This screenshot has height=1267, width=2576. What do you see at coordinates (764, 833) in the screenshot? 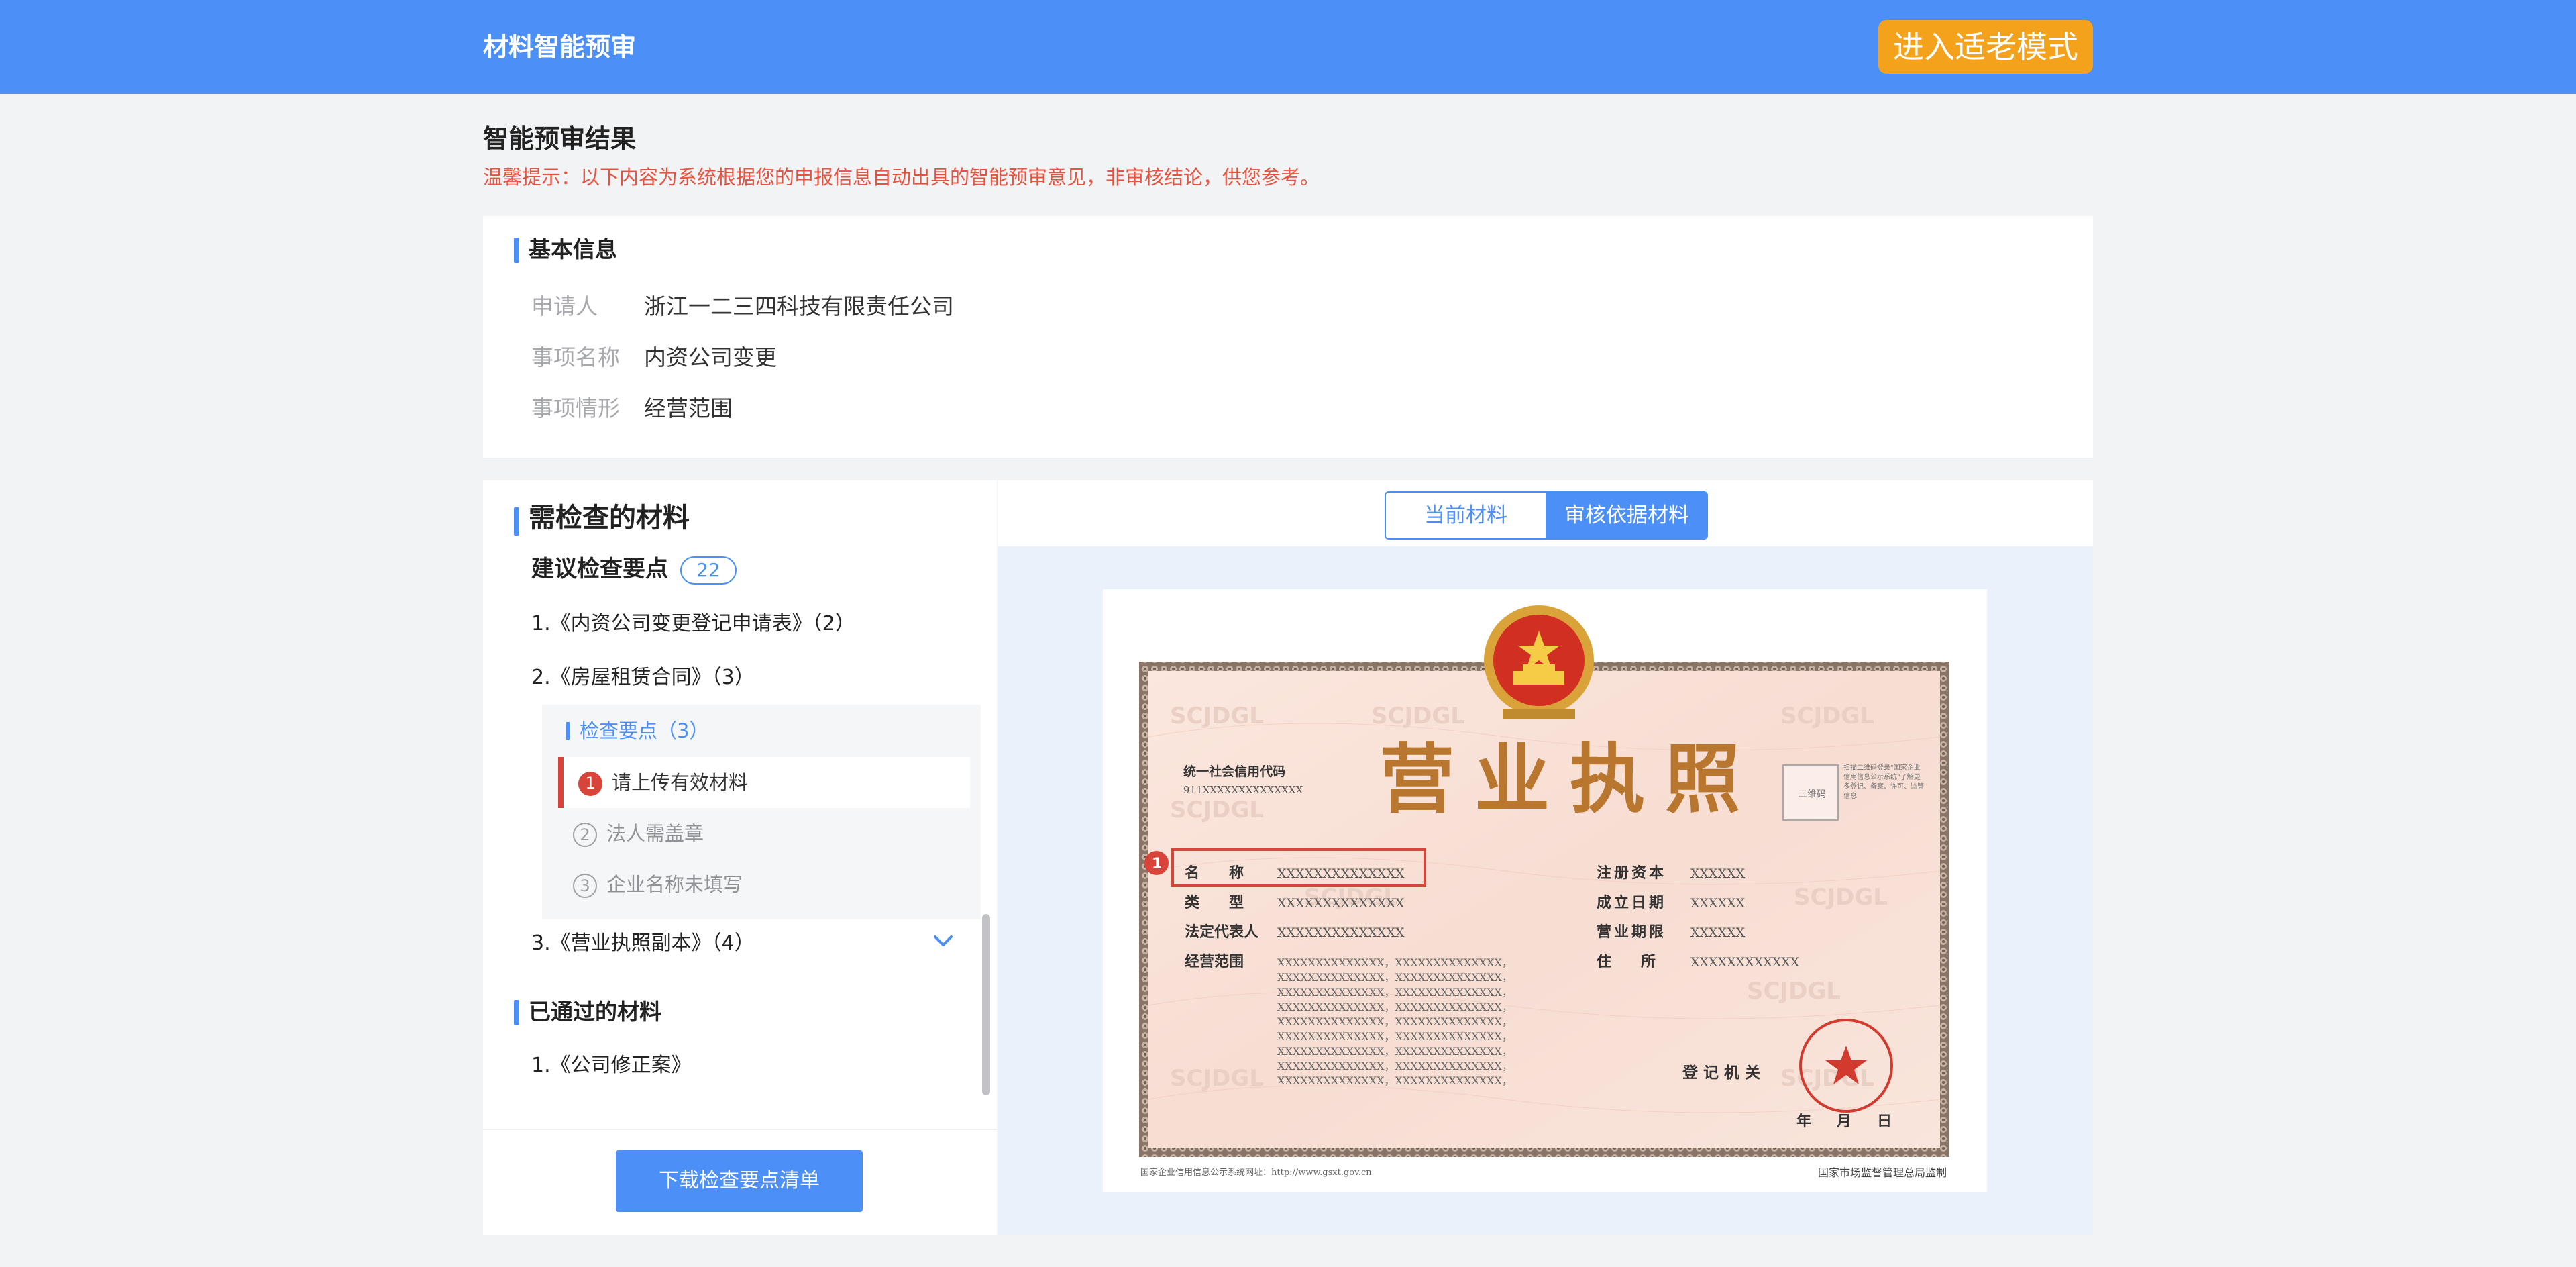
I see `check-point-item: 2 法人需盖章` at bounding box center [764, 833].